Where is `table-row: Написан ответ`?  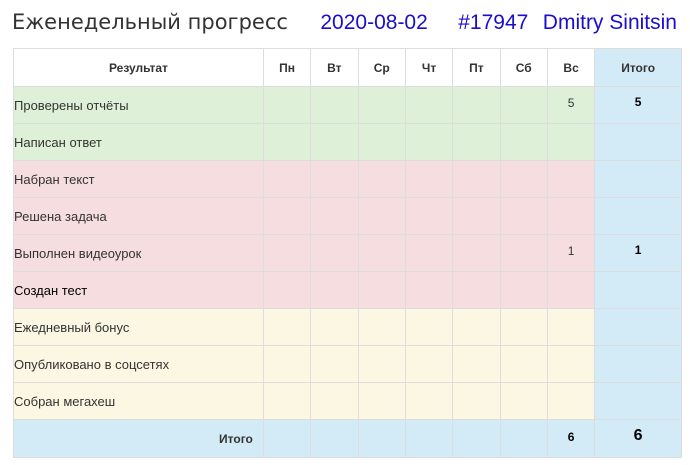 table-row: Написан ответ is located at coordinates (347, 142).